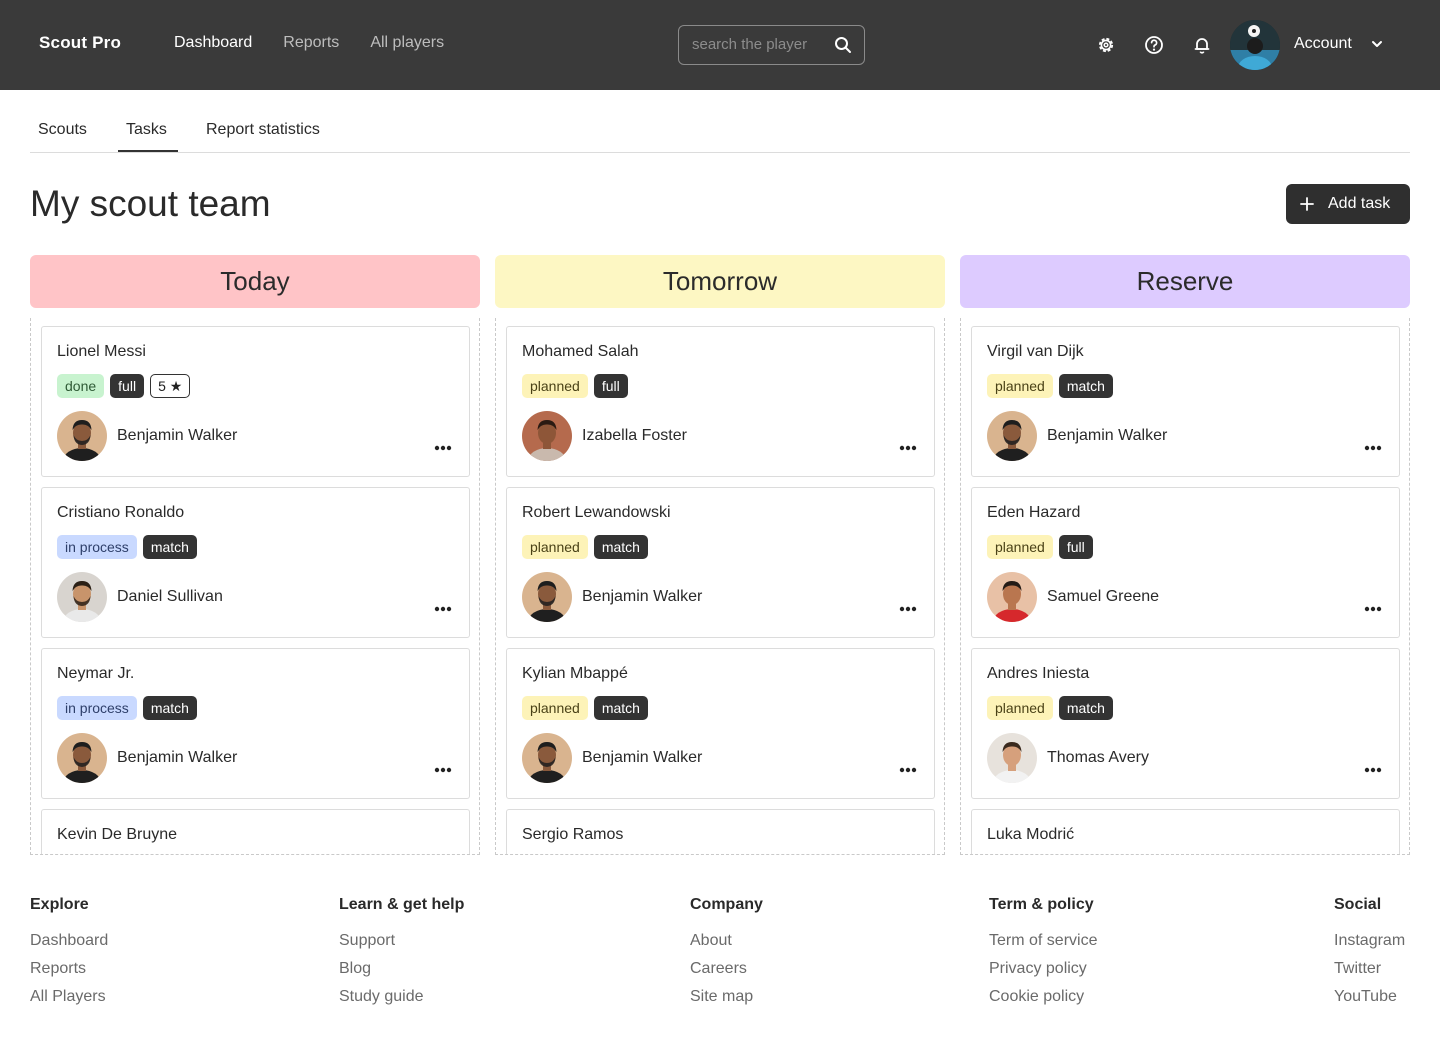 The image size is (1440, 1048). Describe the element at coordinates (401, 946) in the screenshot. I see `footer-link: Support` at that location.